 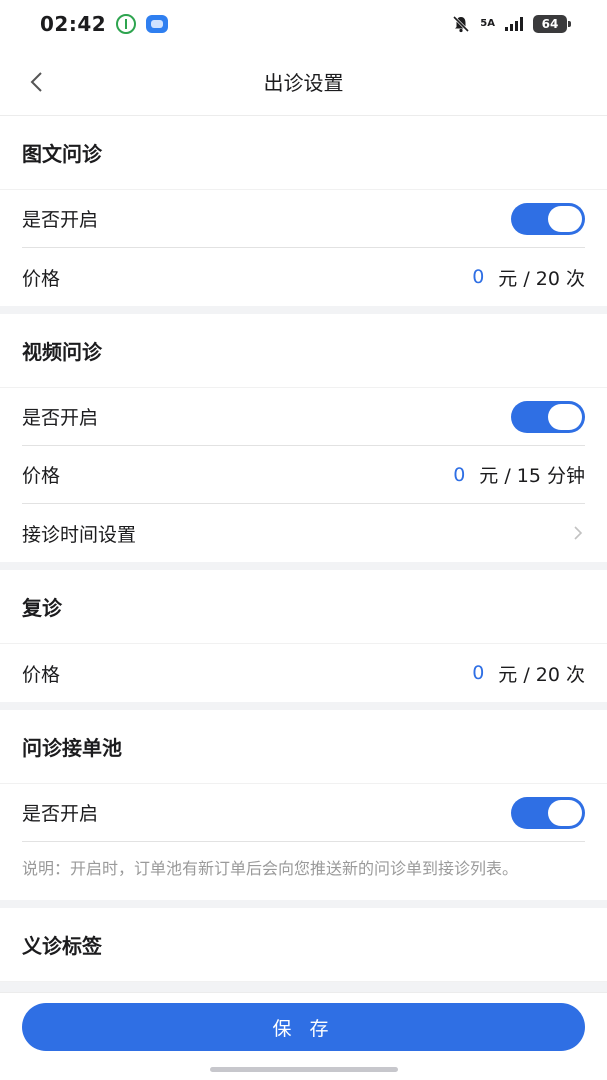 What do you see at coordinates (303, 24) in the screenshot?
I see `status-bar: 02:42 5A 64` at bounding box center [303, 24].